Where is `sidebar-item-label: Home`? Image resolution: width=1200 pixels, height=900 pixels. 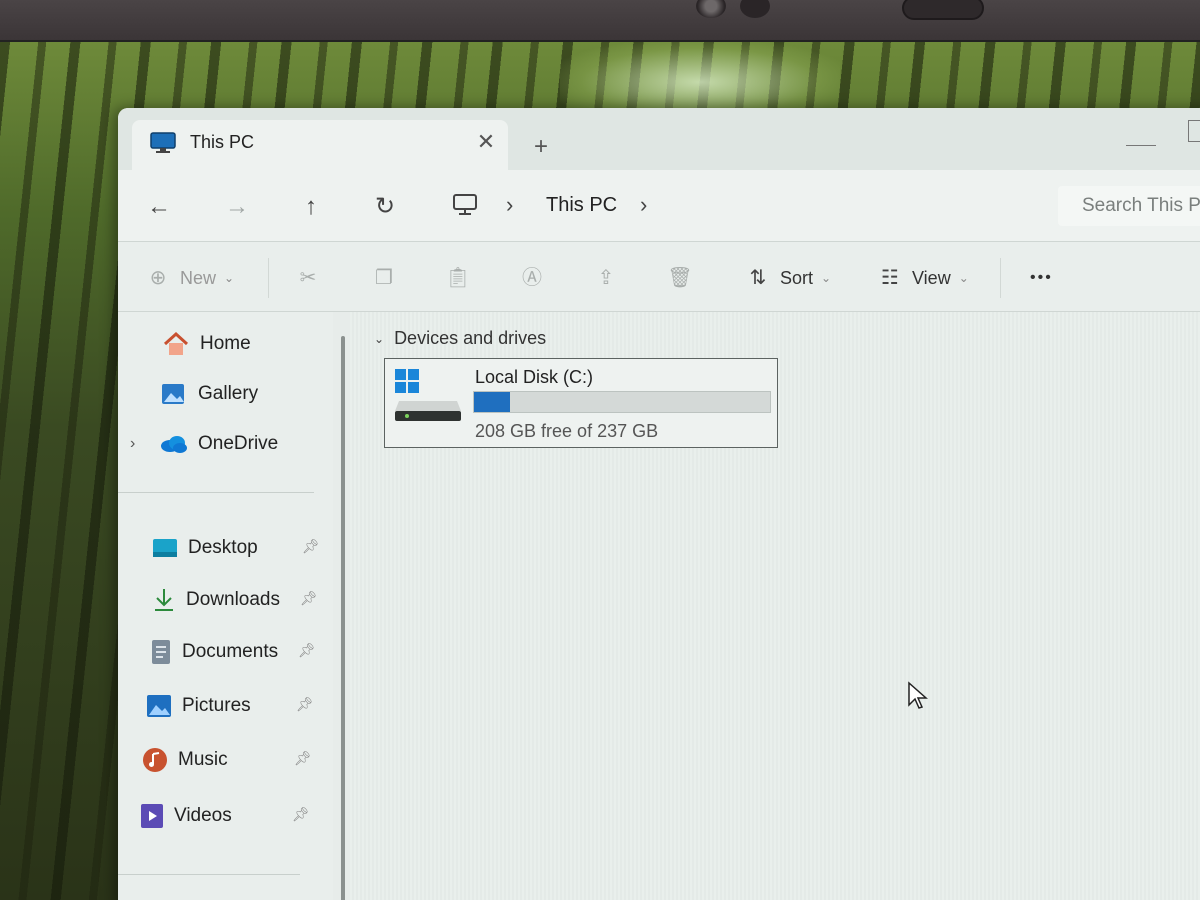 sidebar-item-label: Home is located at coordinates (225, 343).